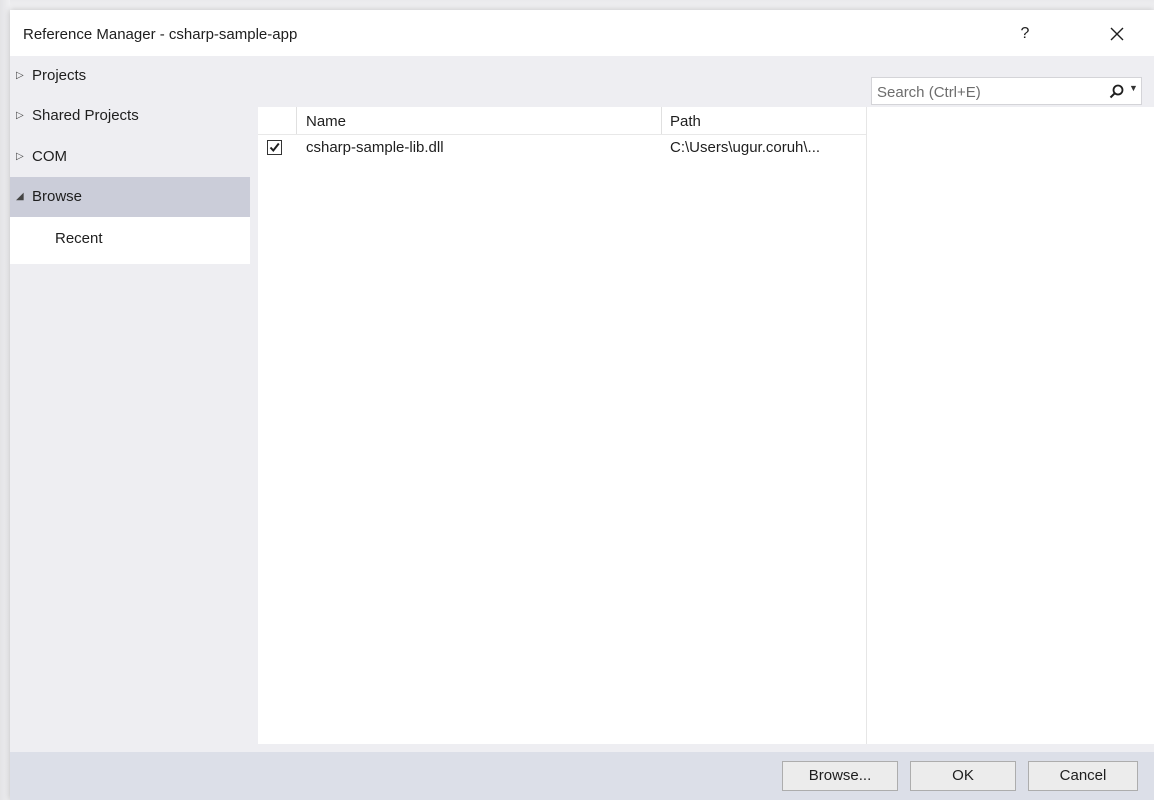 Image resolution: width=1154 pixels, height=800 pixels. I want to click on close-icon, so click(1117, 34).